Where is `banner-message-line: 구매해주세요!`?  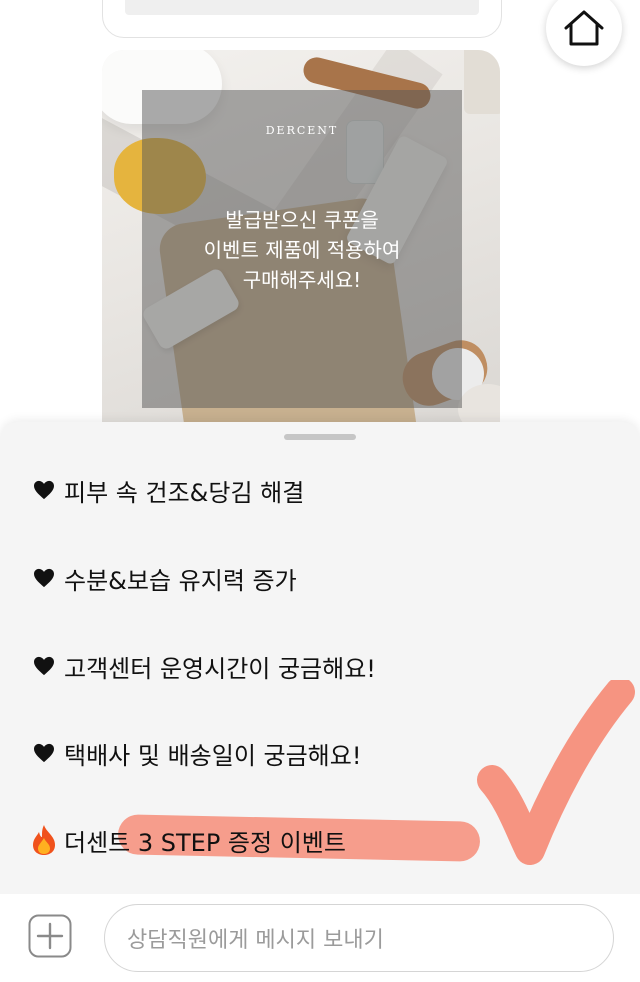
banner-message-line: 구매해주세요! is located at coordinates (302, 280).